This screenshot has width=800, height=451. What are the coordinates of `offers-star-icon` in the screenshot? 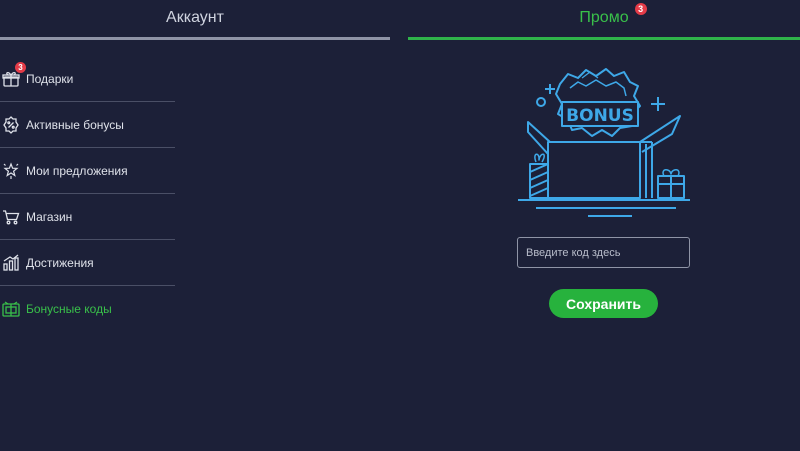 It's located at (11, 170).